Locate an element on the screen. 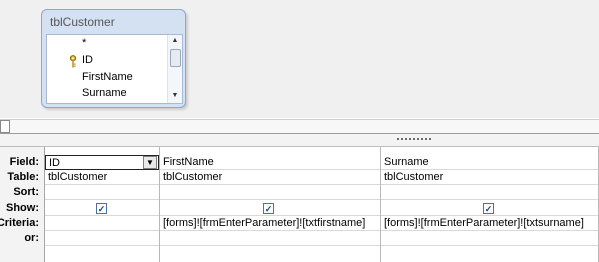  field-value: Surname is located at coordinates (406, 162).